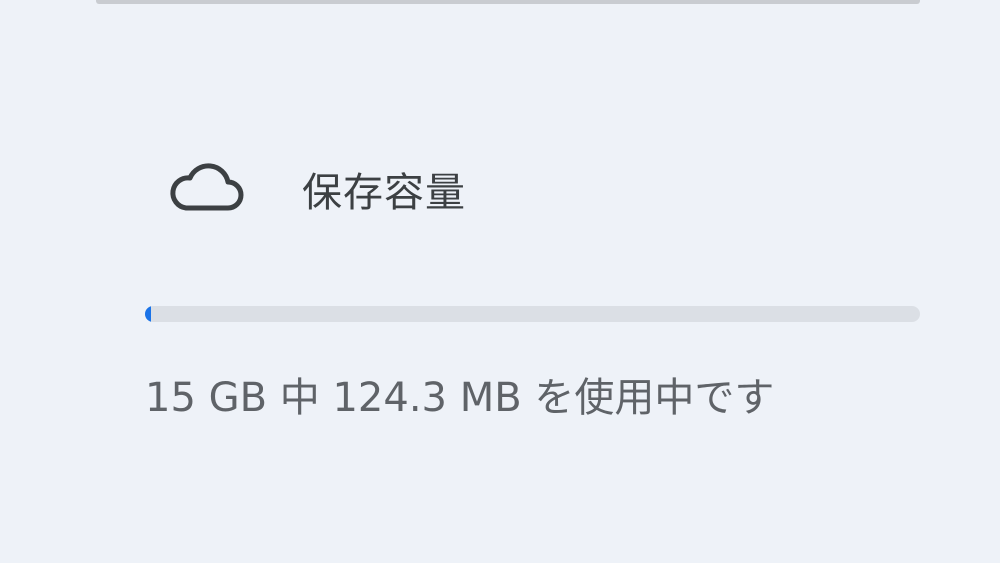  What do you see at coordinates (208, 187) in the screenshot?
I see `cloud-icon` at bounding box center [208, 187].